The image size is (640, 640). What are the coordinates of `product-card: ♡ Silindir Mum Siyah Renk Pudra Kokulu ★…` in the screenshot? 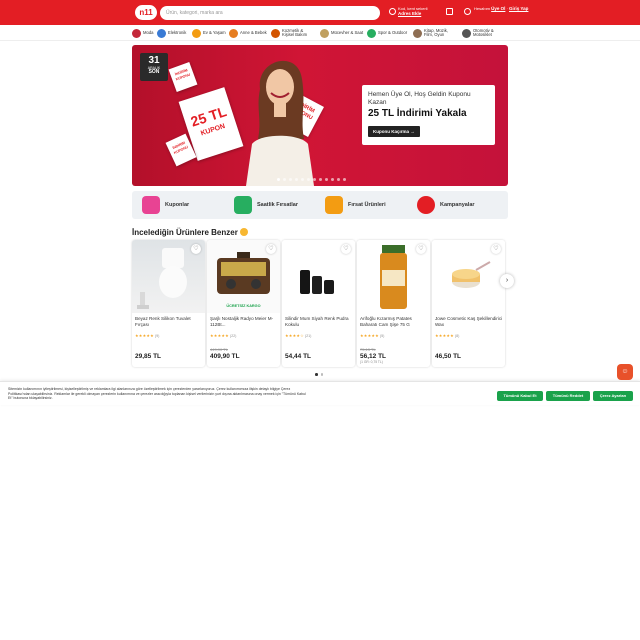 It's located at (318, 303).